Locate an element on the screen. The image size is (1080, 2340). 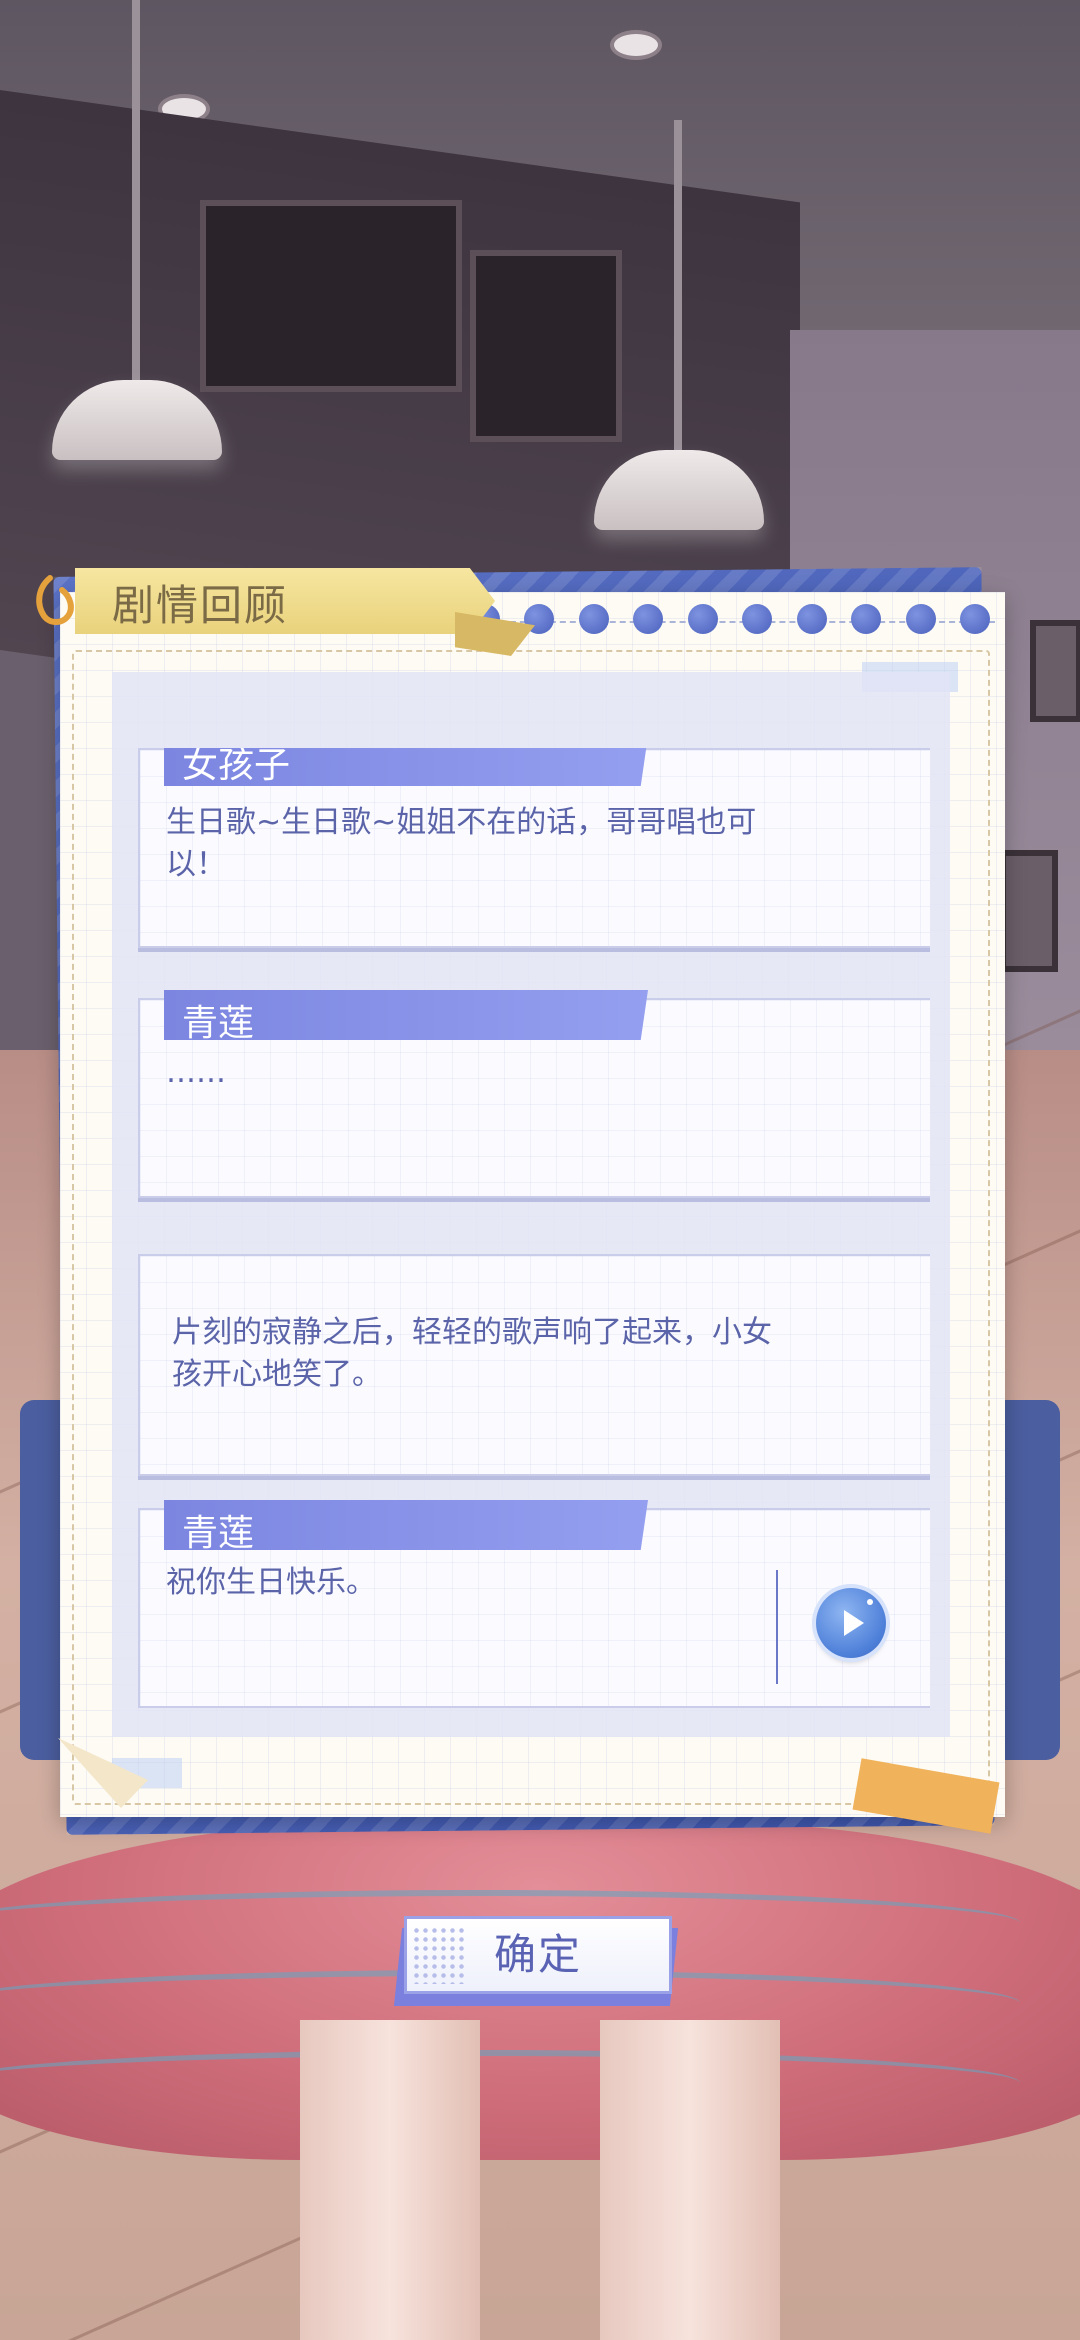
play-voice-icon is located at coordinates (858, 1617).